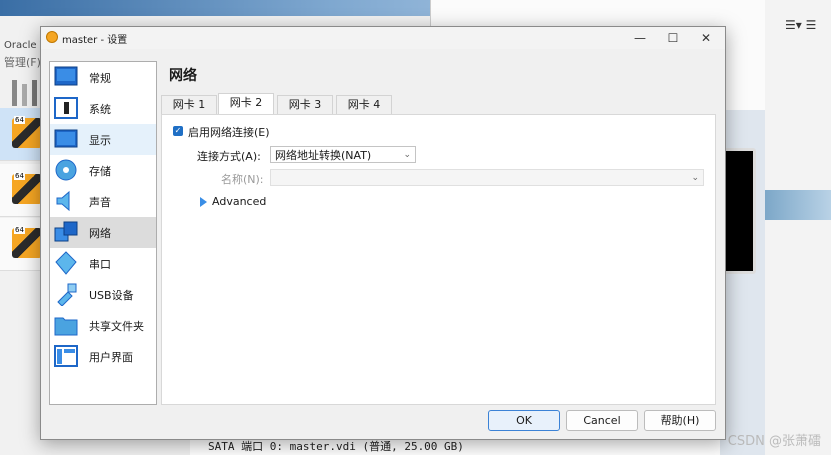 The width and height of the screenshot is (831, 455). Describe the element at coordinates (602, 420) in the screenshot. I see `cancel-button: Cancel` at that location.